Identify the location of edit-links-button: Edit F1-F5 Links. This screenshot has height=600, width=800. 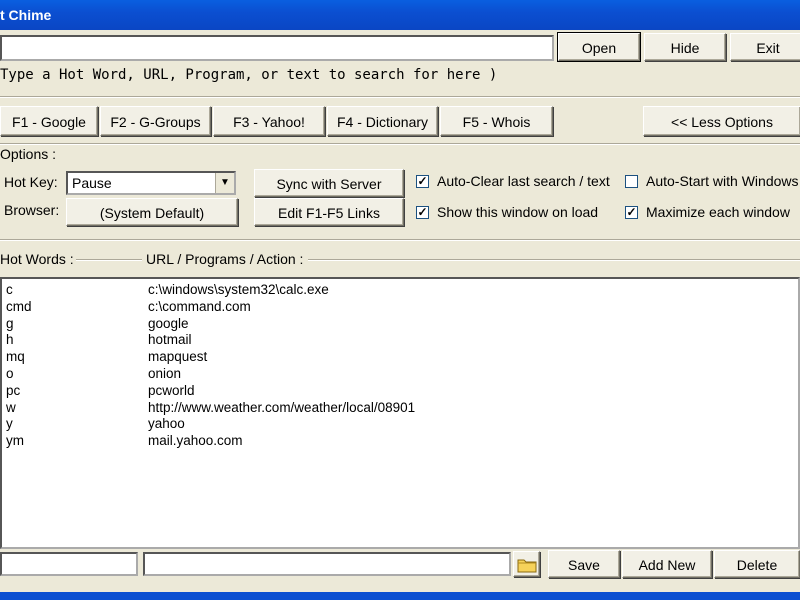
(329, 212).